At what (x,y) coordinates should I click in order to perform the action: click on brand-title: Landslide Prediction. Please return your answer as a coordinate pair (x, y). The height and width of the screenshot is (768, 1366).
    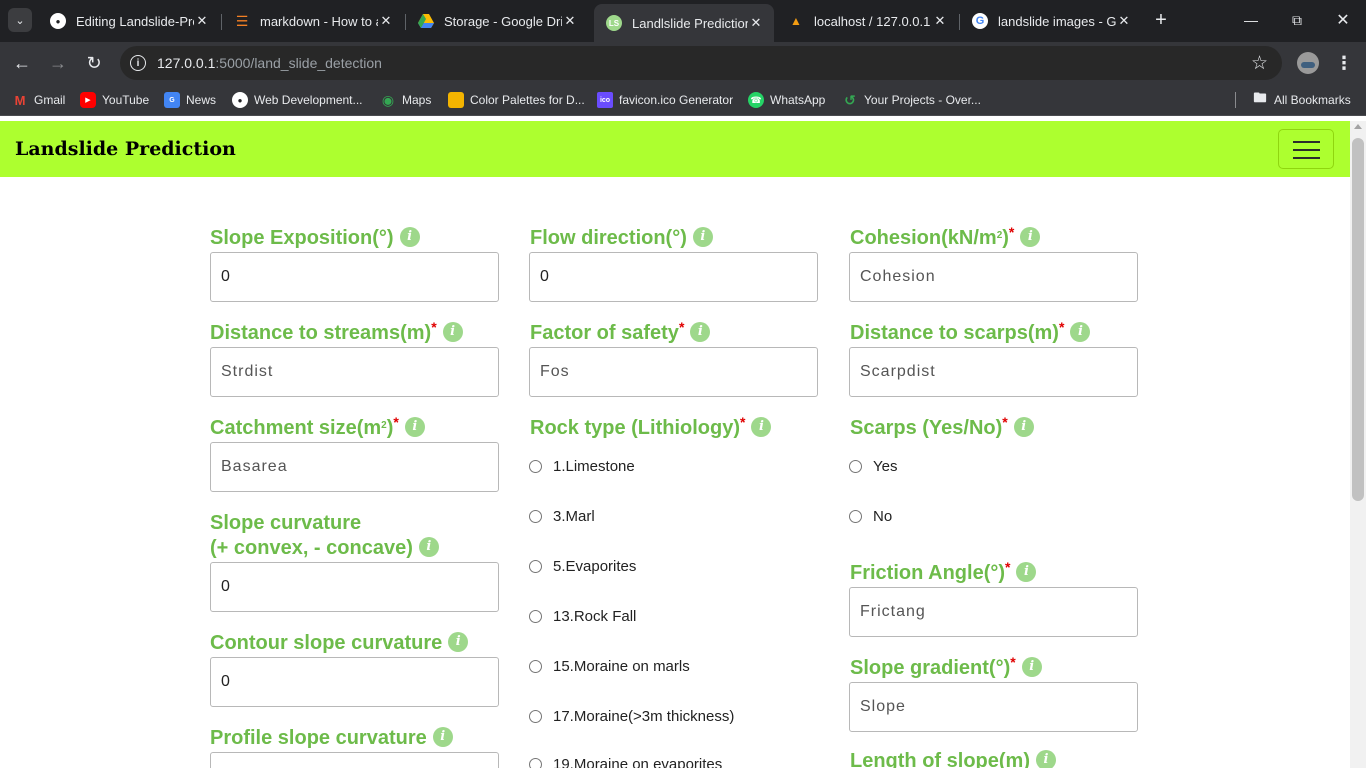
    Looking at the image, I should click on (125, 149).